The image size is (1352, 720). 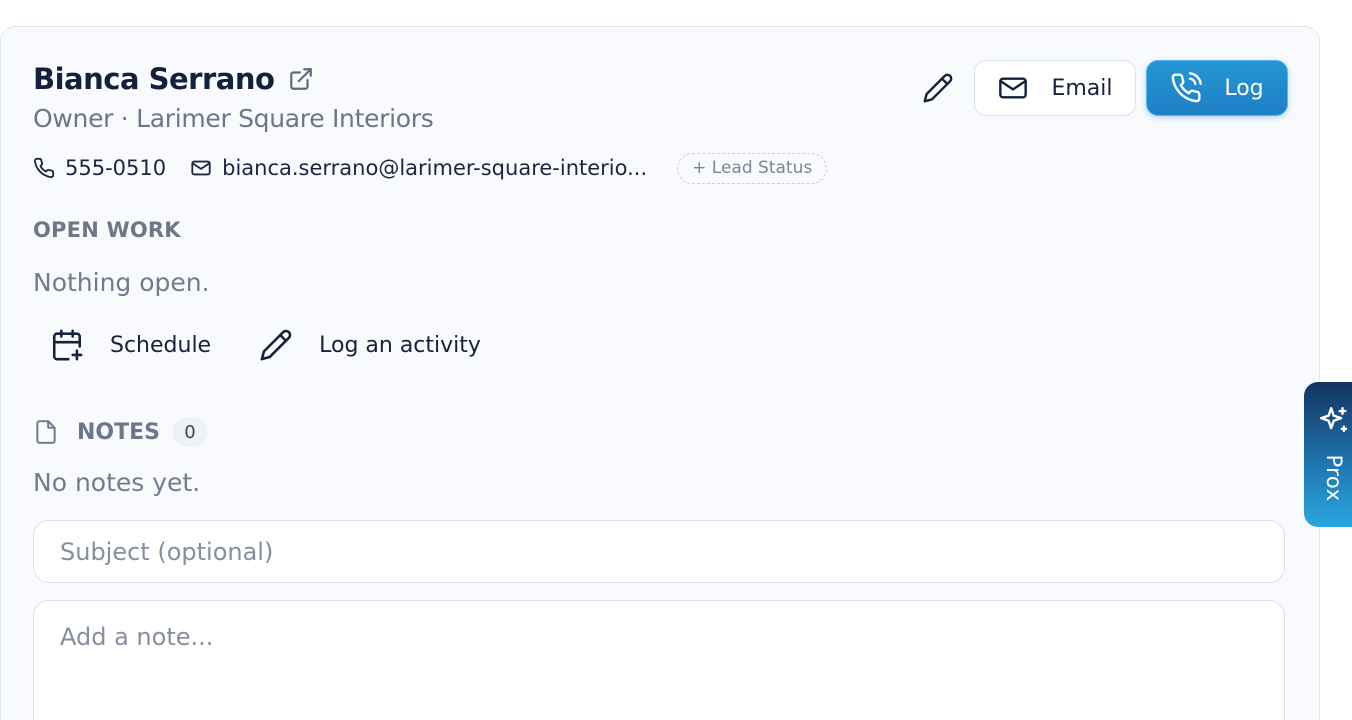 What do you see at coordinates (233, 118) in the screenshot?
I see `contact-subtitle: Owner · Larimer Square Interiors` at bounding box center [233, 118].